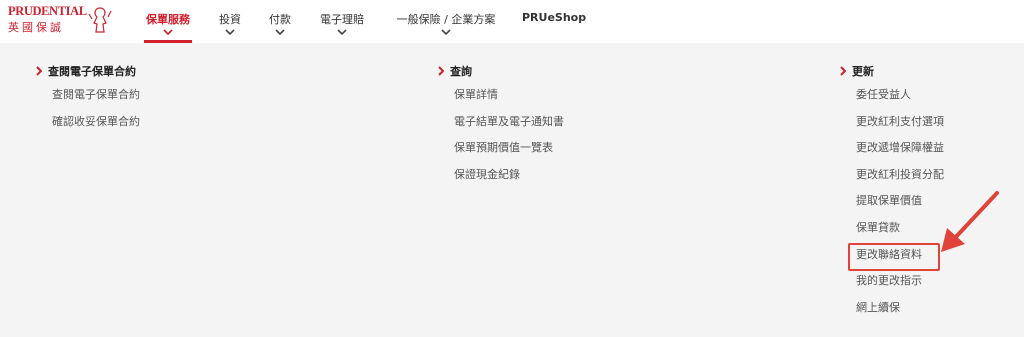 The width and height of the screenshot is (1024, 337). What do you see at coordinates (900, 127) in the screenshot?
I see `menu-item: 更改紅利支付選項` at bounding box center [900, 127].